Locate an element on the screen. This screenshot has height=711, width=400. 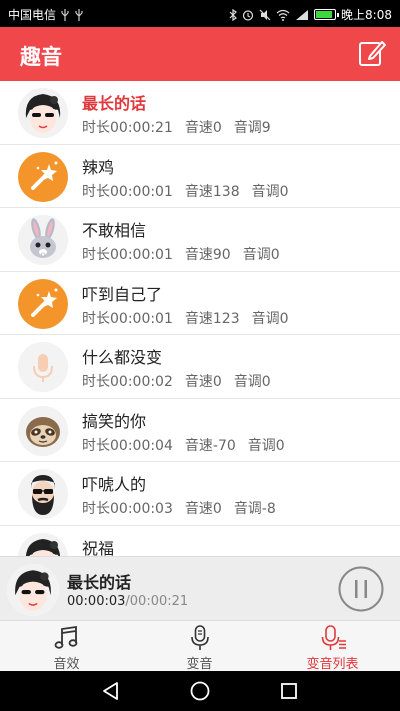
status-bar: 中国电信 晚上8:08 is located at coordinates (200, 13).